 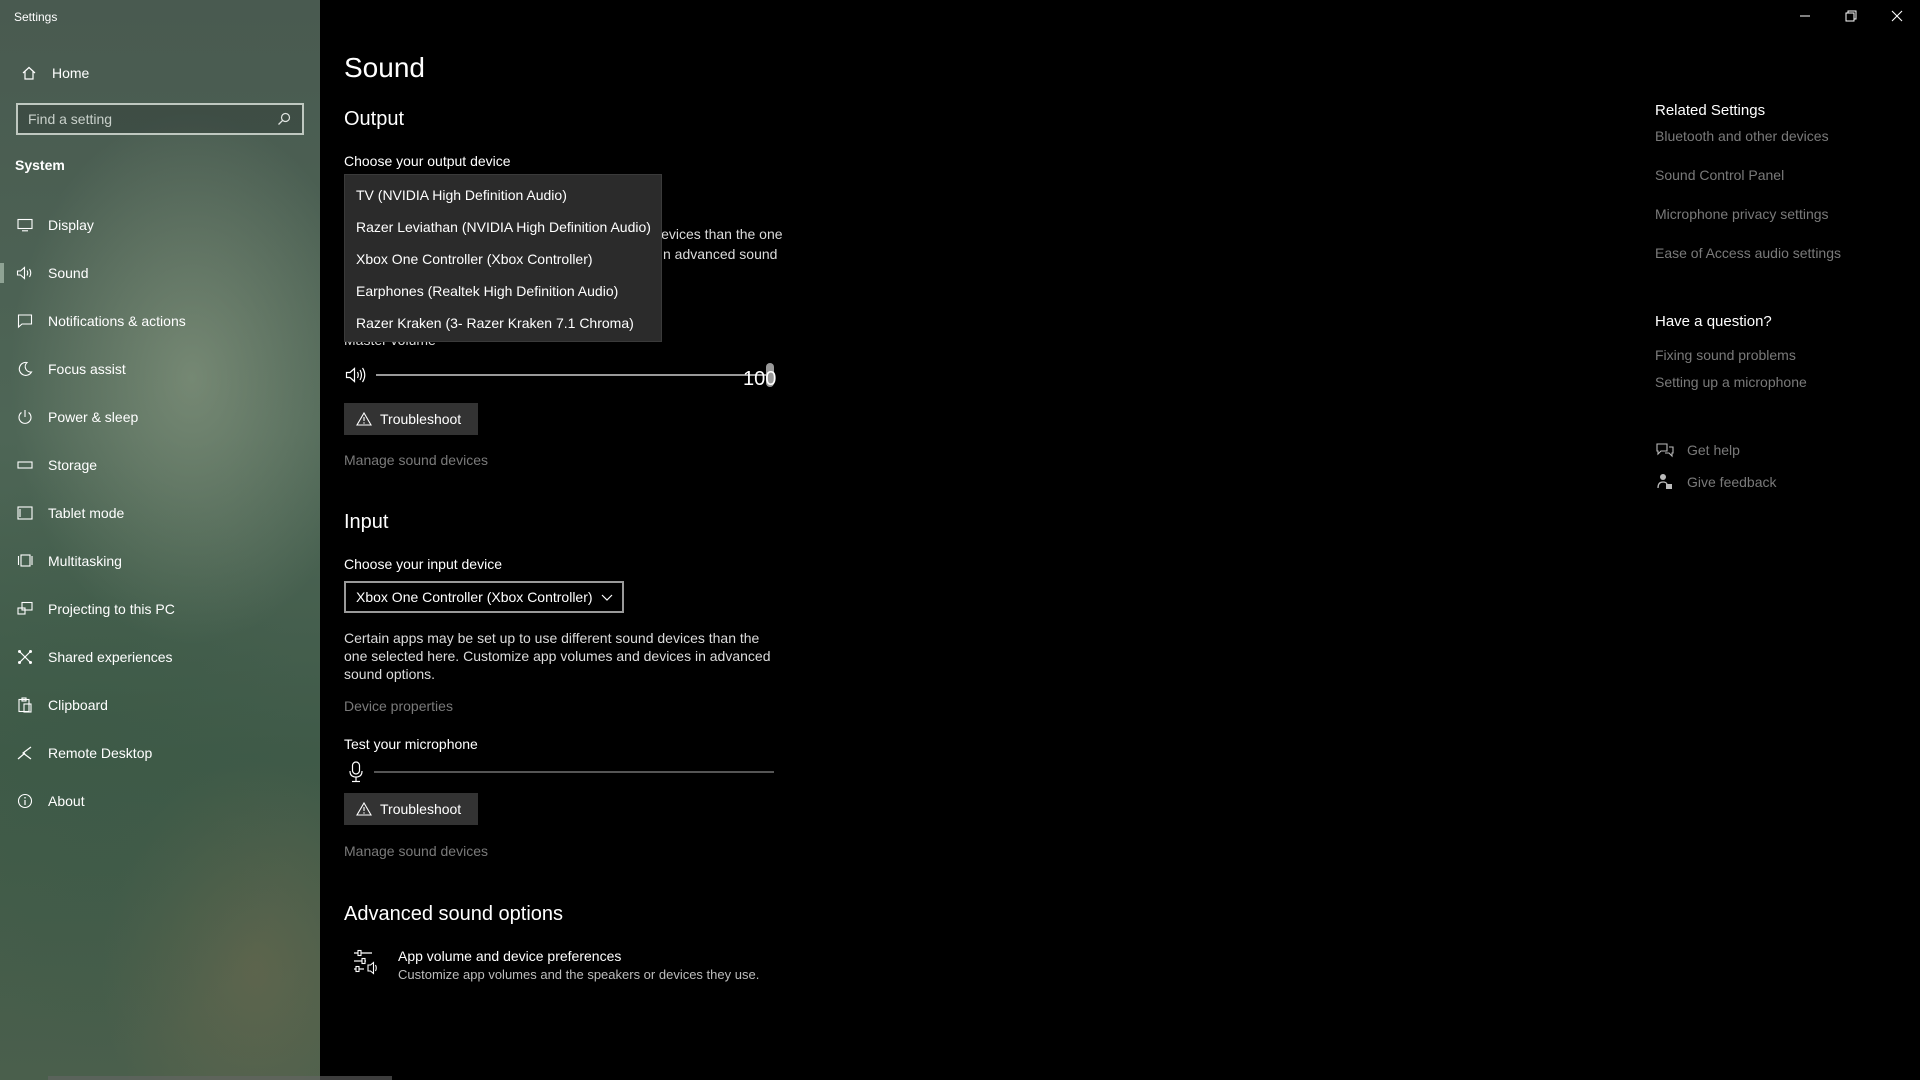 What do you see at coordinates (110, 657) in the screenshot?
I see `sidebar-item-label: Shared experiences` at bounding box center [110, 657].